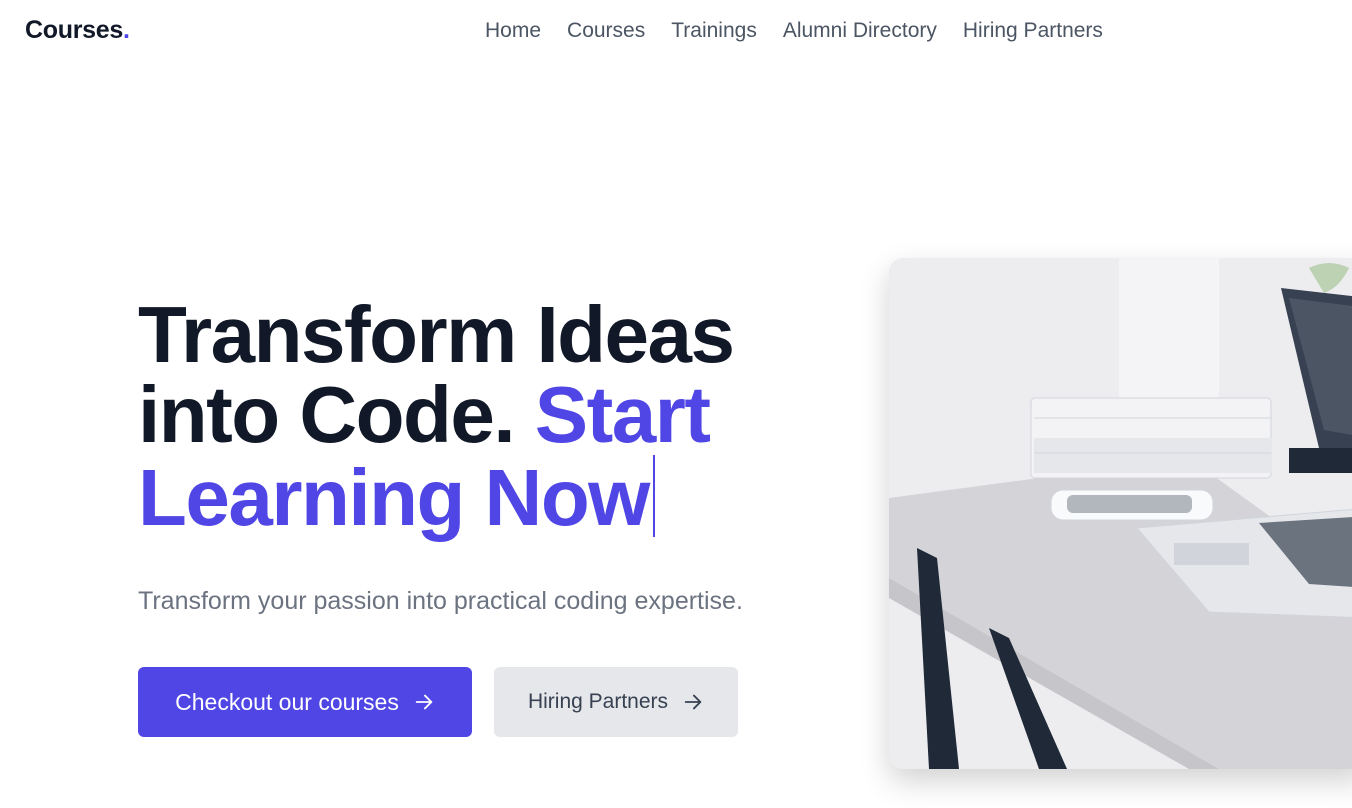  What do you see at coordinates (622, 414) in the screenshot?
I see `hero-title-accent-start: Start` at bounding box center [622, 414].